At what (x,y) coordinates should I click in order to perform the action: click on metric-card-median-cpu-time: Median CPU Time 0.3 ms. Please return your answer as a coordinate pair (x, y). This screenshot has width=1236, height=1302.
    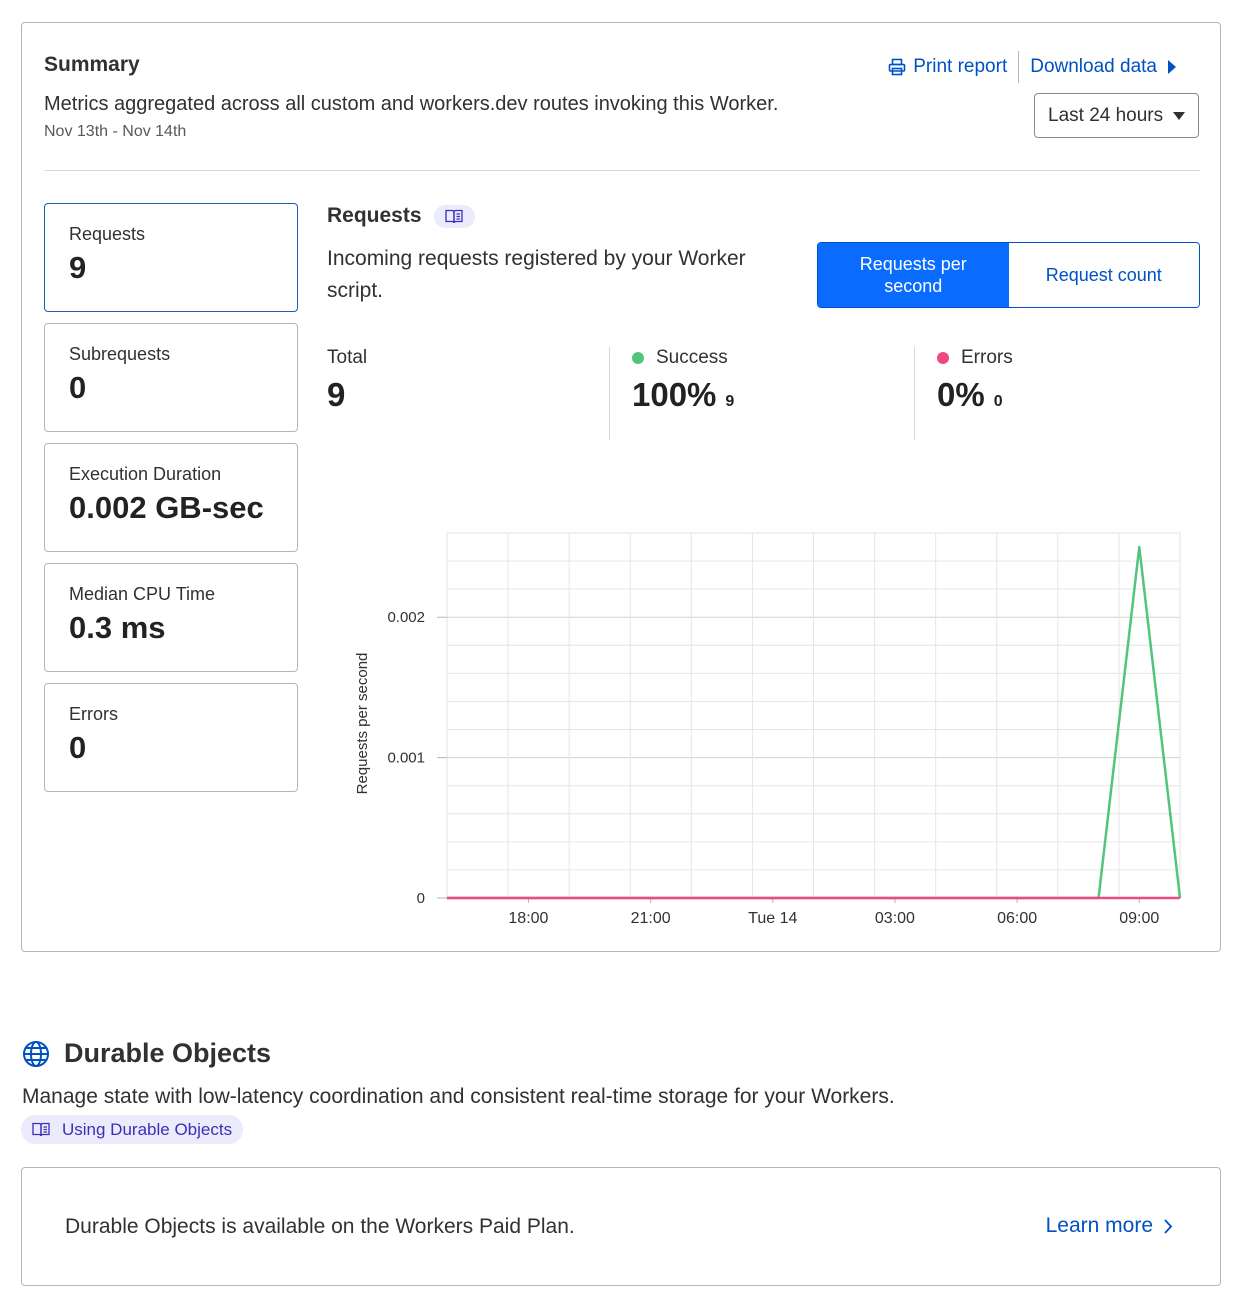
    Looking at the image, I should click on (171, 617).